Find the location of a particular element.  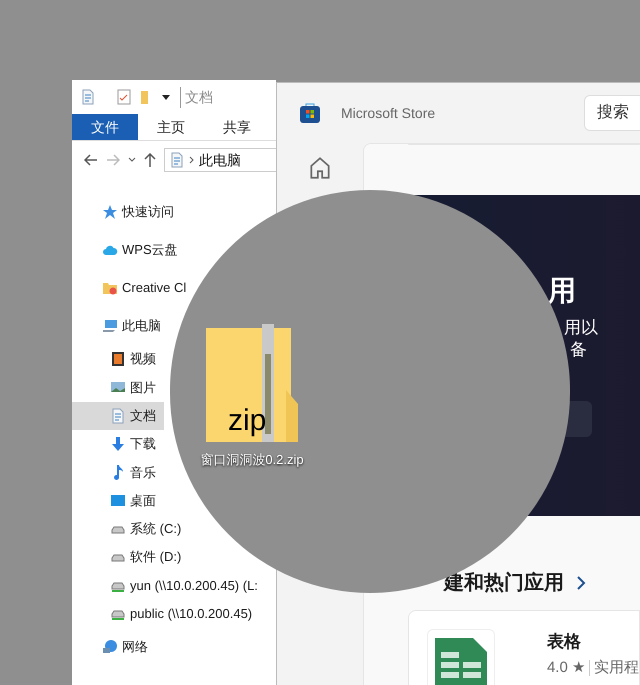

hero-title: 用 is located at coordinates (562, 291).